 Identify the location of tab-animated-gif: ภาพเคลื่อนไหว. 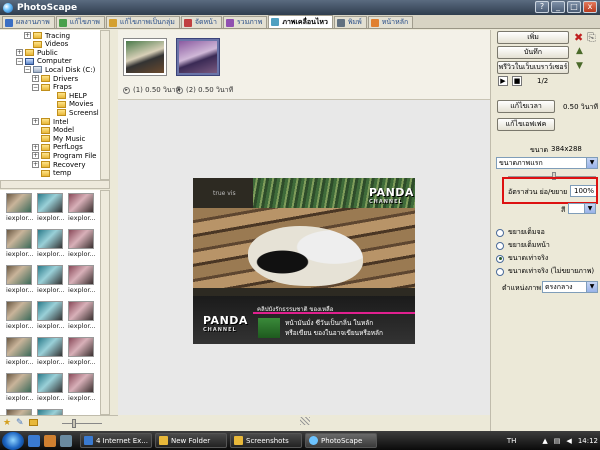
(300, 21).